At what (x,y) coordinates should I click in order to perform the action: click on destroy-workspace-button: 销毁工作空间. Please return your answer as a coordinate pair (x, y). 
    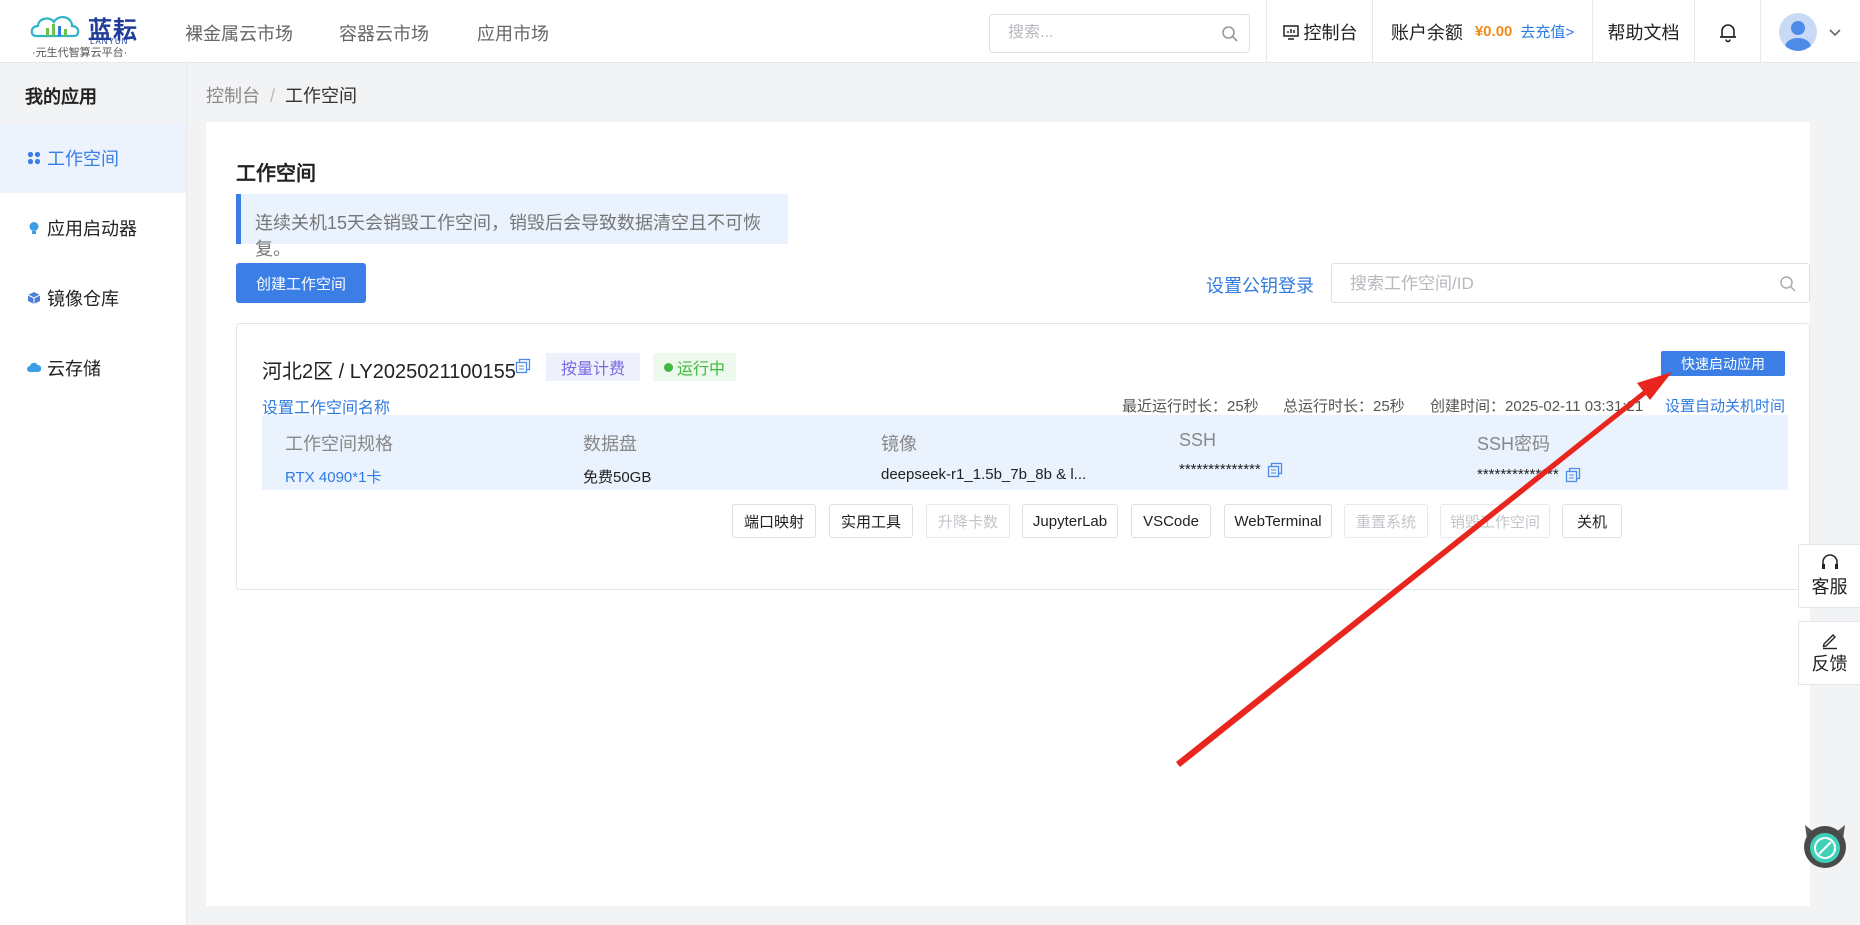
    Looking at the image, I should click on (1495, 521).